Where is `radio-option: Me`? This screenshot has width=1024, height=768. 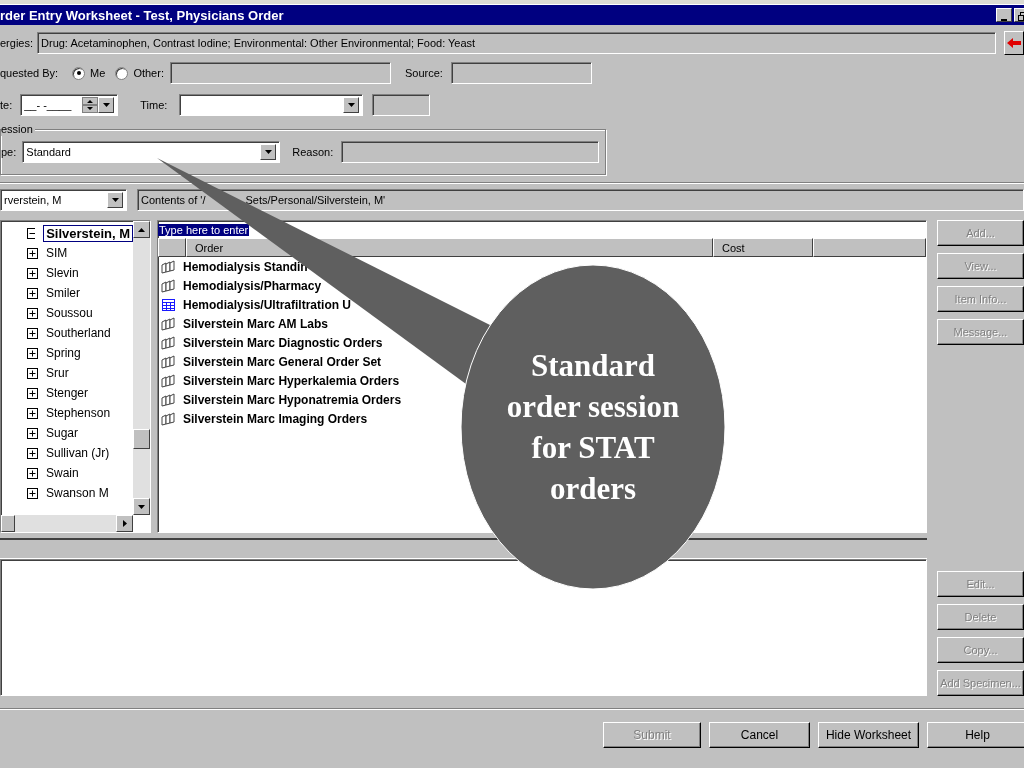
radio-option: Me is located at coordinates (89, 73).